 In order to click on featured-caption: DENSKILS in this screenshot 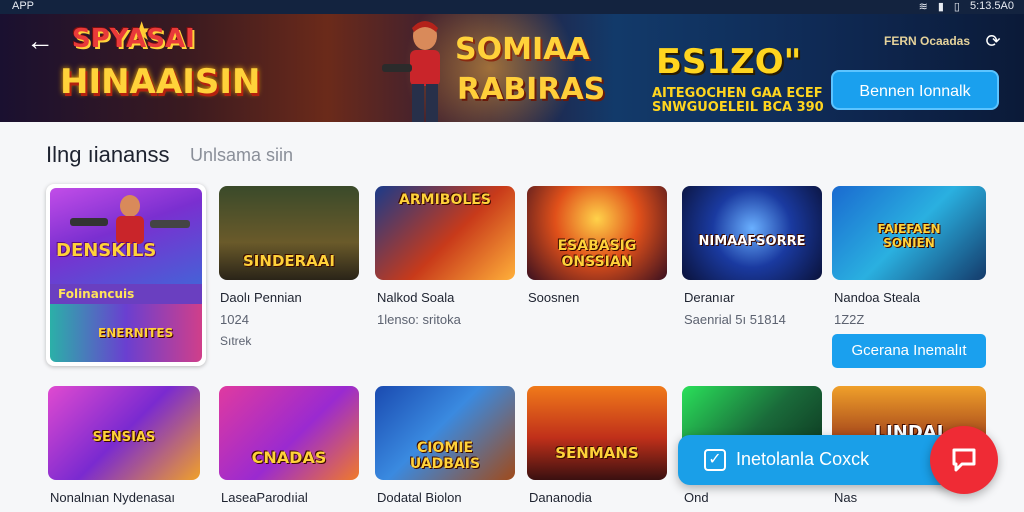, I will do `click(106, 250)`.